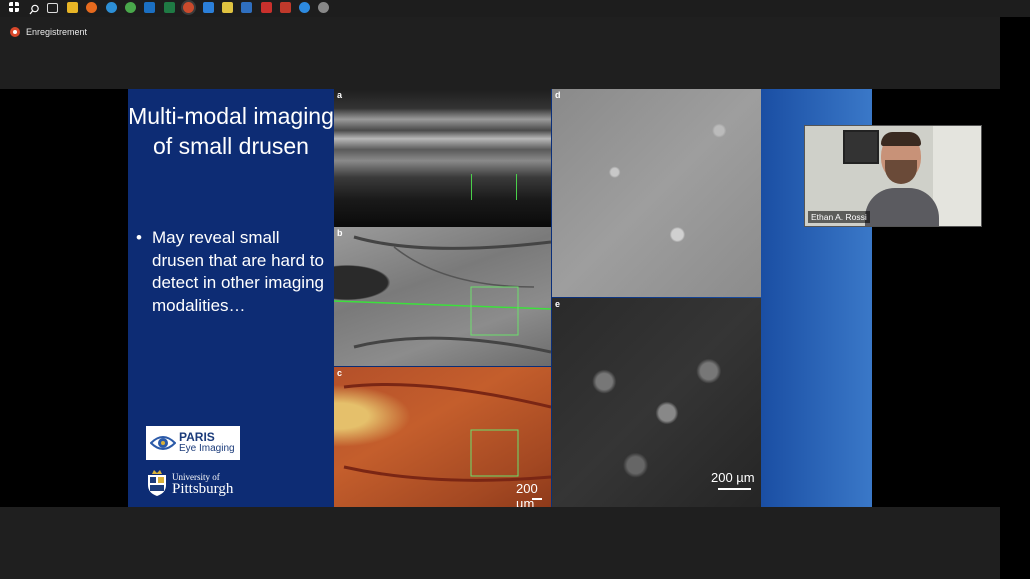 Image resolution: width=1030 pixels, height=579 pixels. What do you see at coordinates (157, 483) in the screenshot?
I see `pittsburgh-crest-icon` at bounding box center [157, 483].